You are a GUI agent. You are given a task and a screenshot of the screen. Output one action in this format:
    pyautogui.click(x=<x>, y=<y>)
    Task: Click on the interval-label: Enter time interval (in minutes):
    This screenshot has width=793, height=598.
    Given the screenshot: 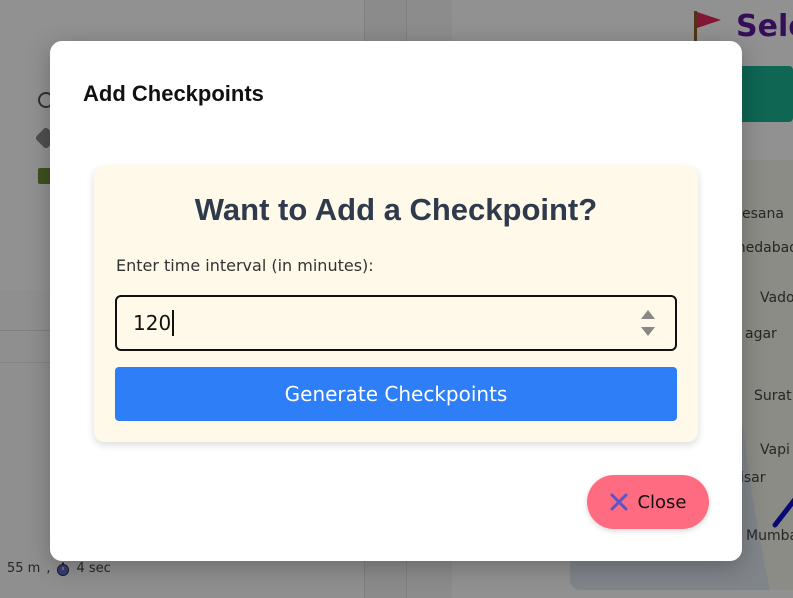 What is the action you would take?
    pyautogui.click(x=245, y=265)
    